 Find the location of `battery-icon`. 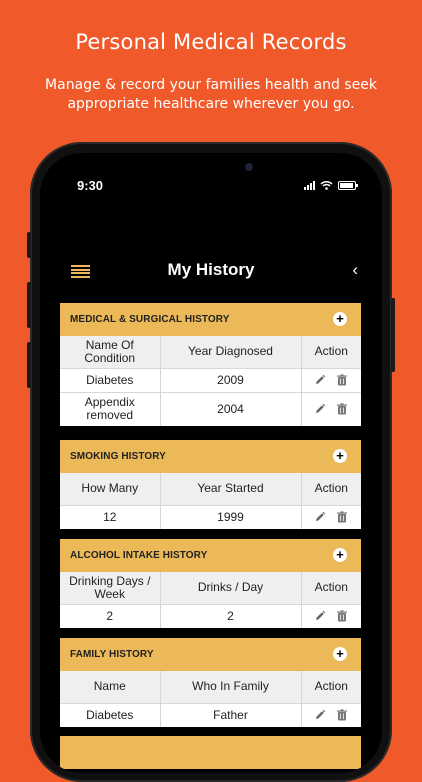

battery-icon is located at coordinates (348, 185).